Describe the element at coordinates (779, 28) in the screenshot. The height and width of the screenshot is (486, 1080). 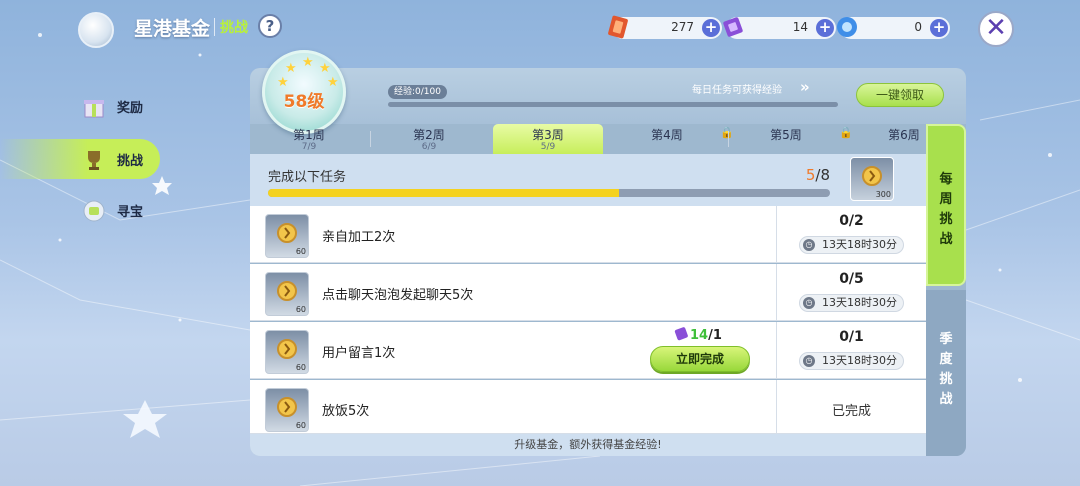
I see `currency-gem: 14 +` at that location.